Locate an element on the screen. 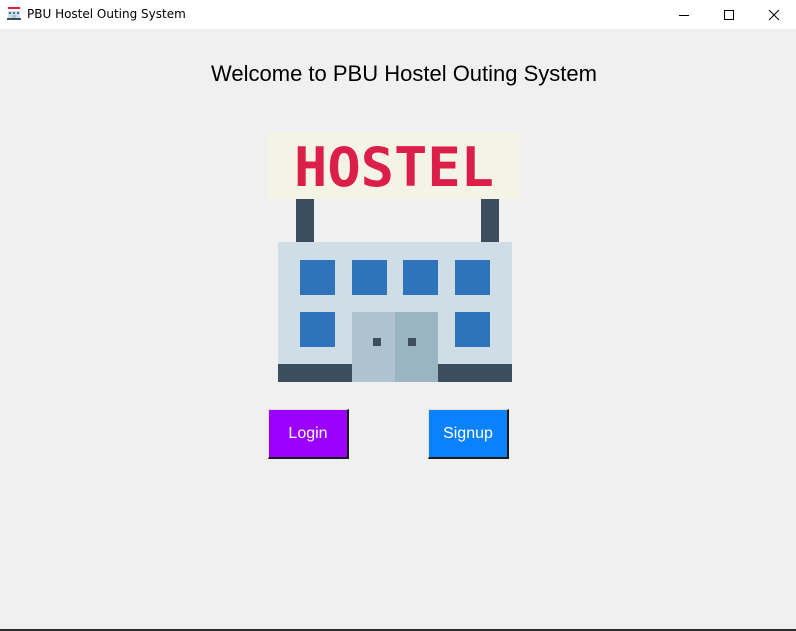  login-button-label: Login is located at coordinates (308, 433).